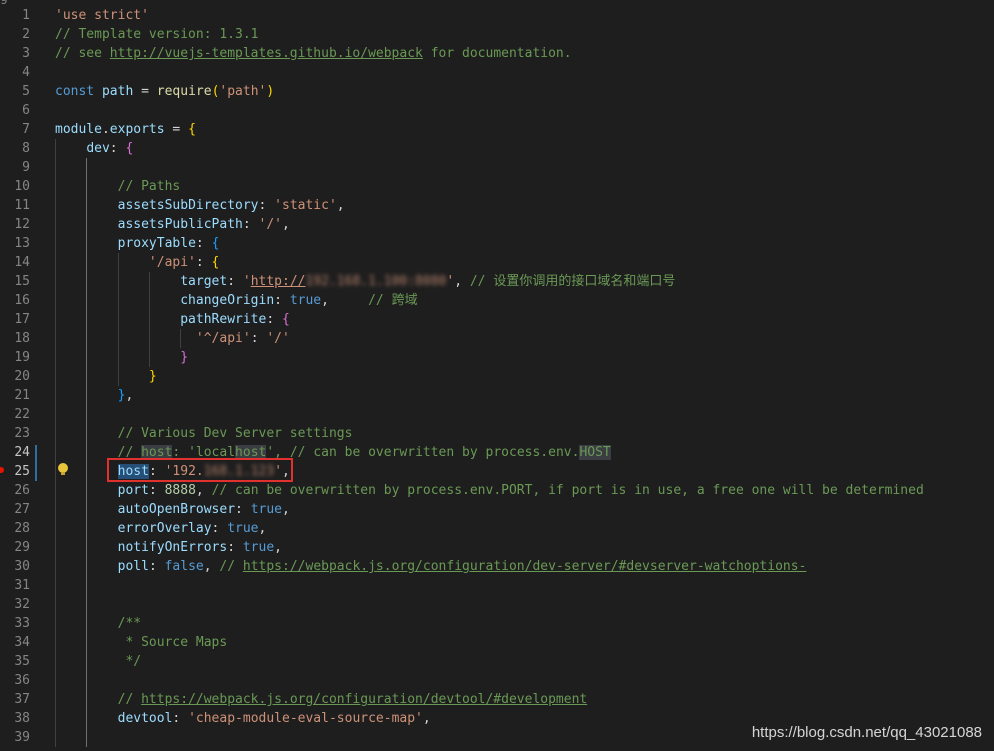 The width and height of the screenshot is (994, 751). Describe the element at coordinates (94, 395) in the screenshot. I see `code-text: },` at that location.